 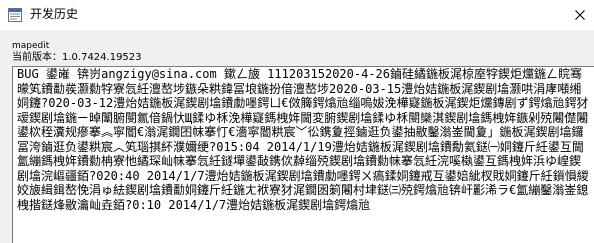 I want to click on close-icon, so click(x=580, y=15).